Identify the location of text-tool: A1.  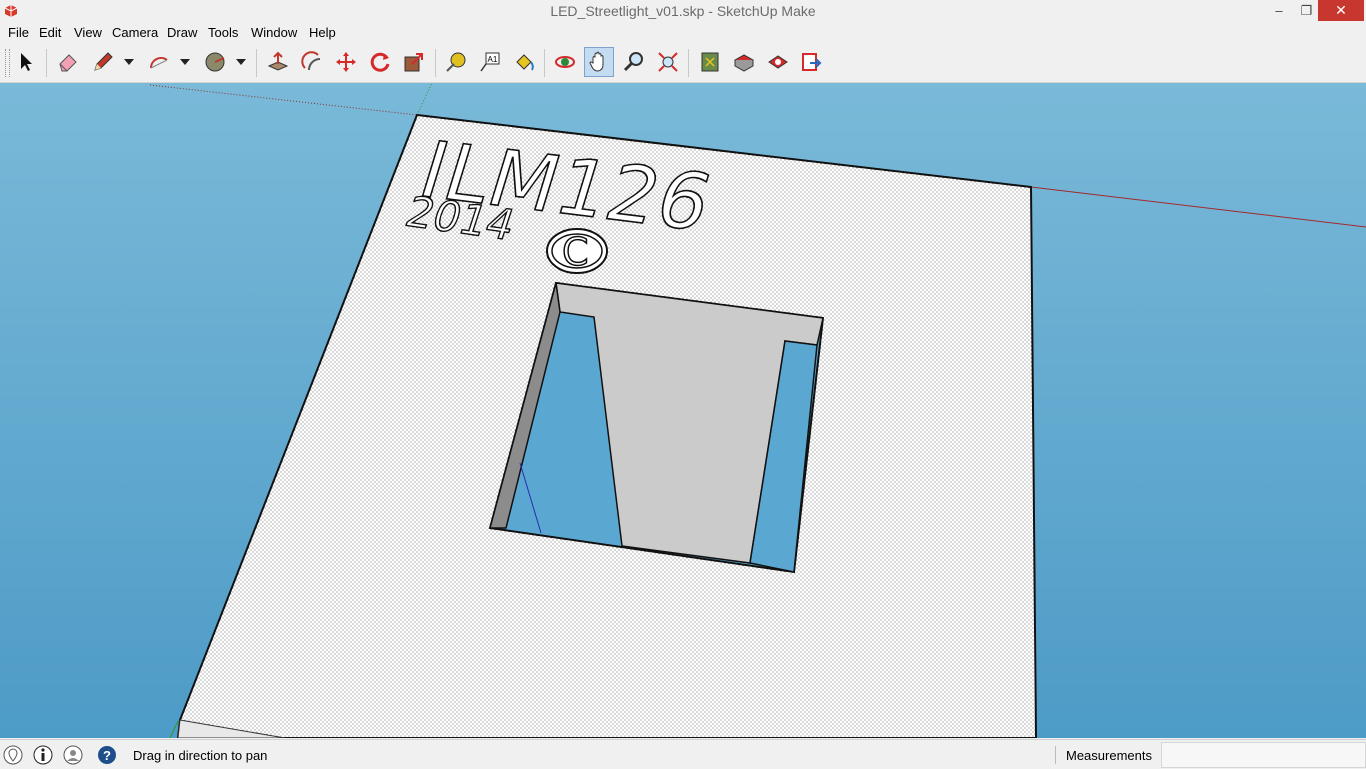
(490, 62).